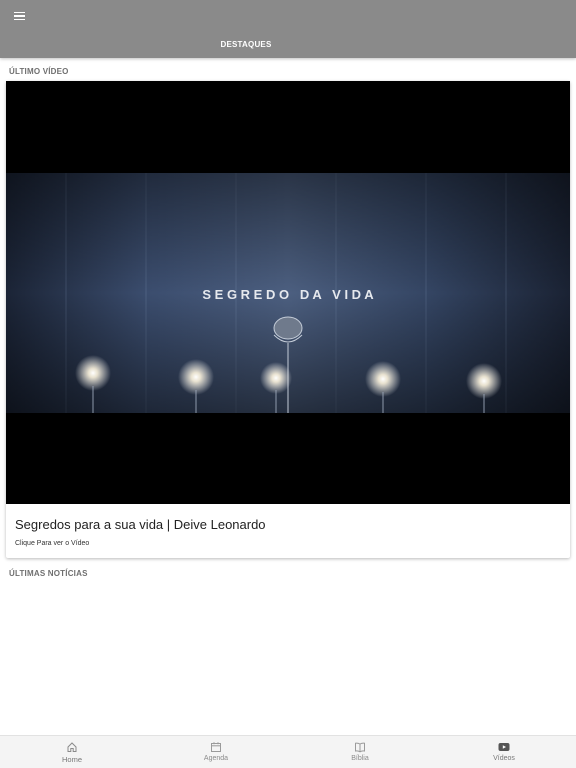 The height and width of the screenshot is (768, 576). I want to click on nav-home: Home, so click(72, 752).